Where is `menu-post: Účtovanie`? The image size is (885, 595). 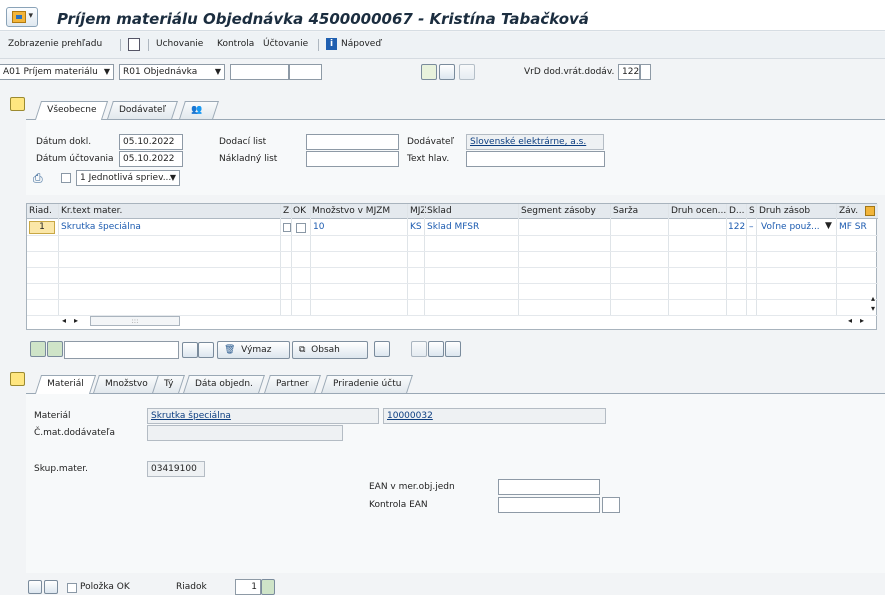
menu-post: Účtovanie is located at coordinates (285, 44).